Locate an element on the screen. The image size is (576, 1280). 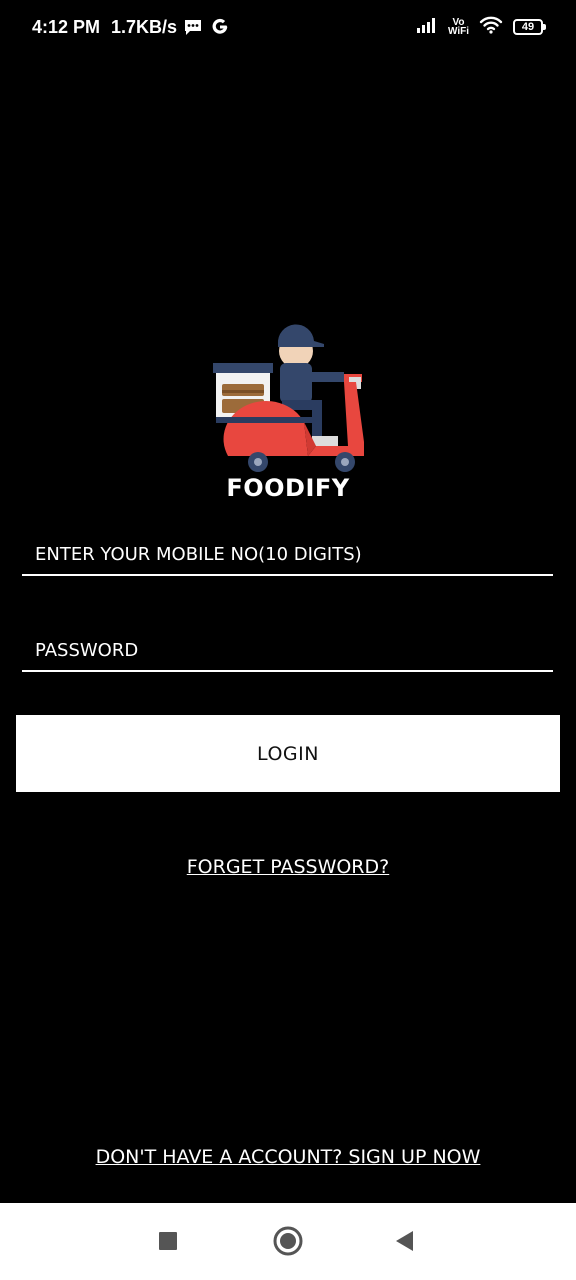
recents-button is located at coordinates (168, 1243).